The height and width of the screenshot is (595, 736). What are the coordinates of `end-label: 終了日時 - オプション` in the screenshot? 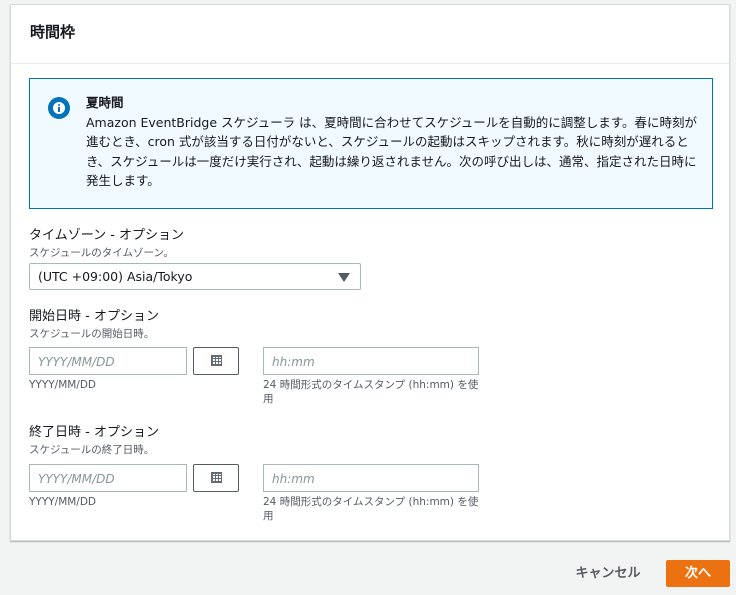 It's located at (94, 432).